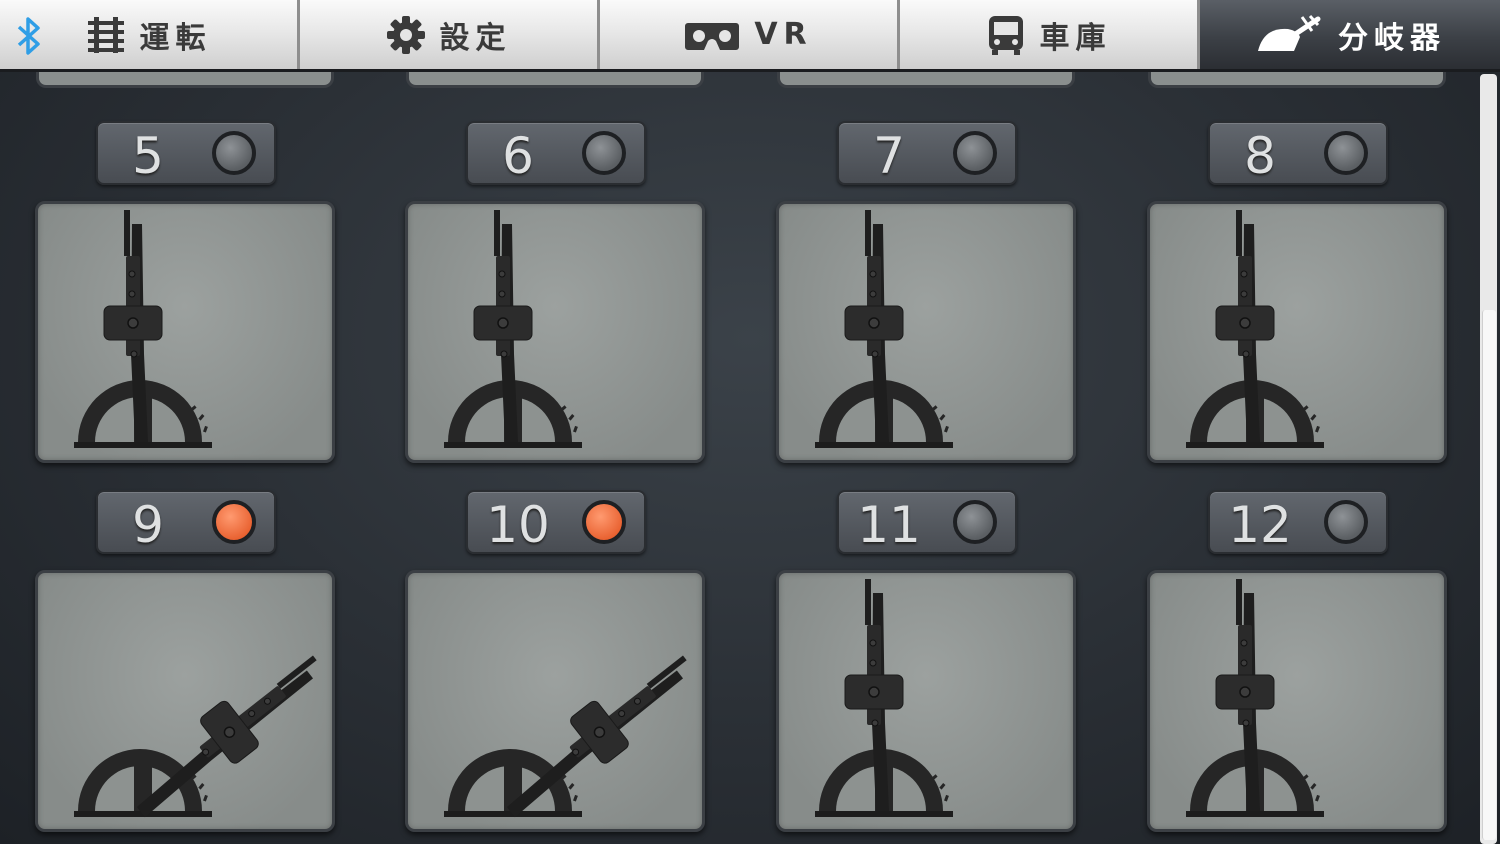 This screenshot has width=1500, height=844. What do you see at coordinates (1392, 38) in the screenshot?
I see `tab-label: 分岐器` at bounding box center [1392, 38].